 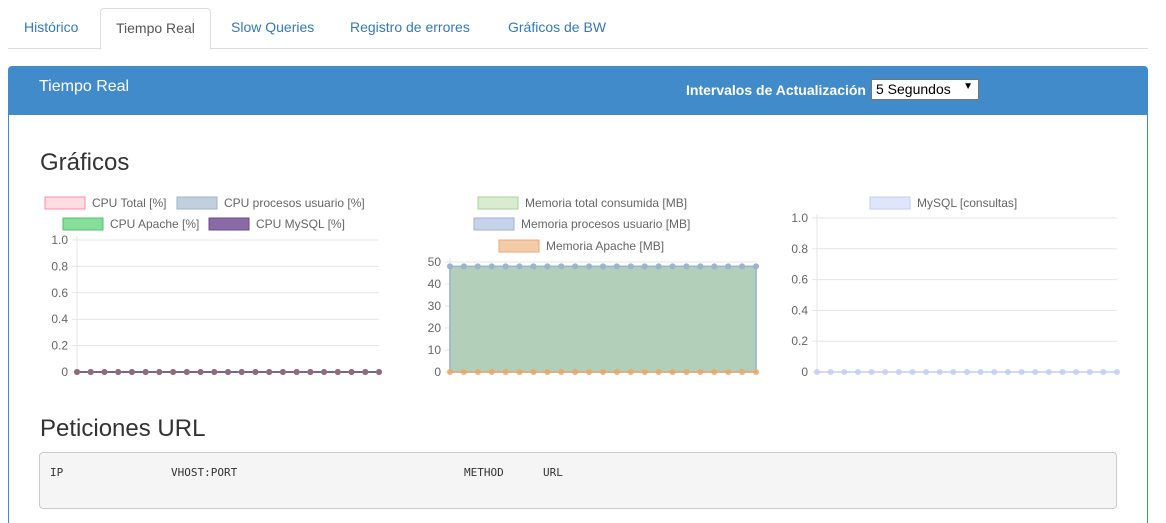 What do you see at coordinates (270, 203) in the screenshot?
I see `legend-item: CPU procesos usuario [%]` at bounding box center [270, 203].